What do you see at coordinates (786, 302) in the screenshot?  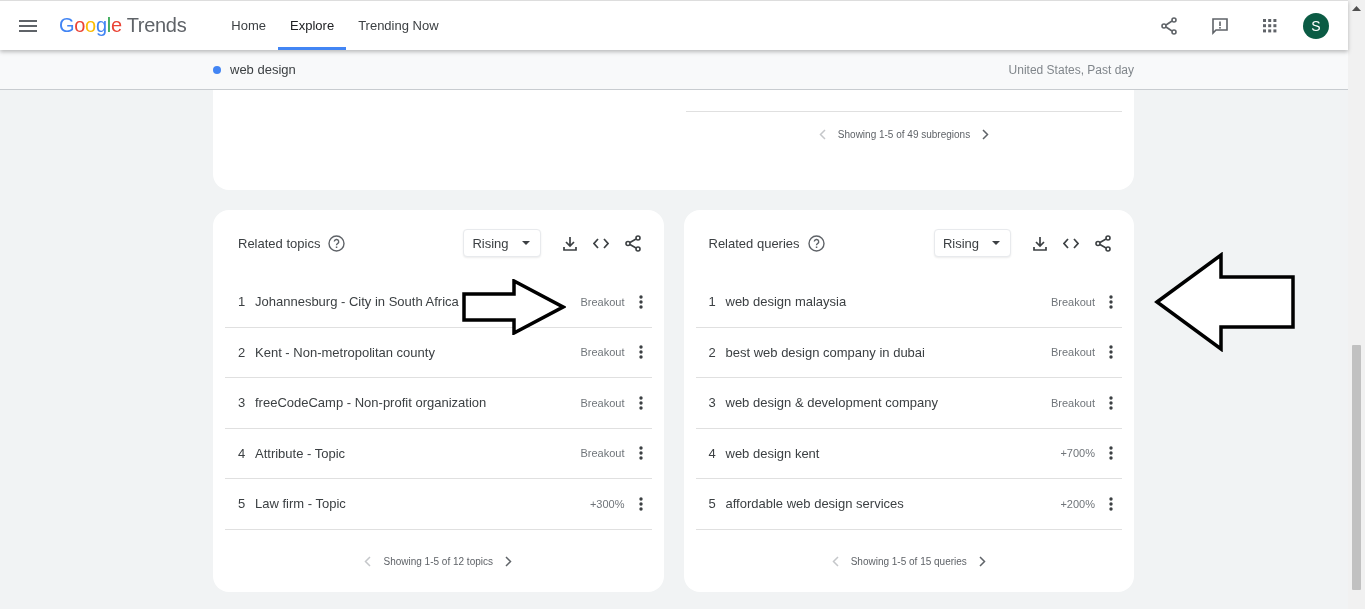 I see `list-item-link: web design malaysia` at bounding box center [786, 302].